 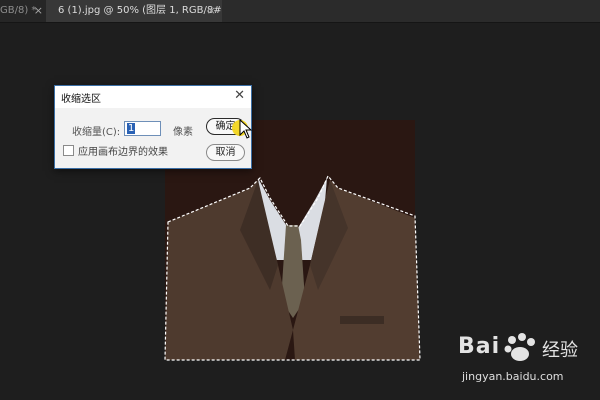 I want to click on amount-label: 收缩量(C):, so click(x=96, y=132).